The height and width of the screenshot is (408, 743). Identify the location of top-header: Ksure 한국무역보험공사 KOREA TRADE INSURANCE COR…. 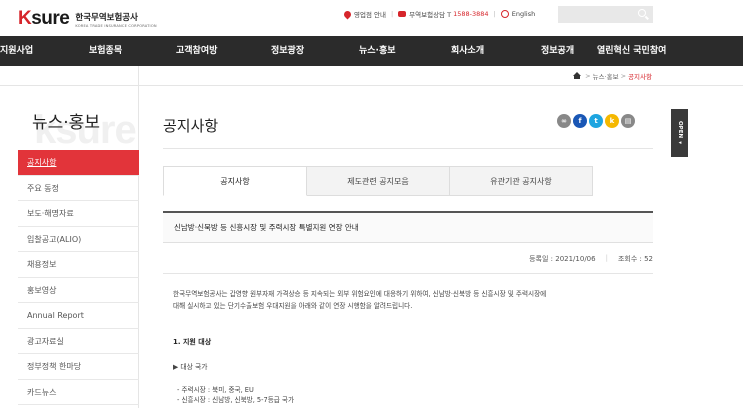
(371, 18).